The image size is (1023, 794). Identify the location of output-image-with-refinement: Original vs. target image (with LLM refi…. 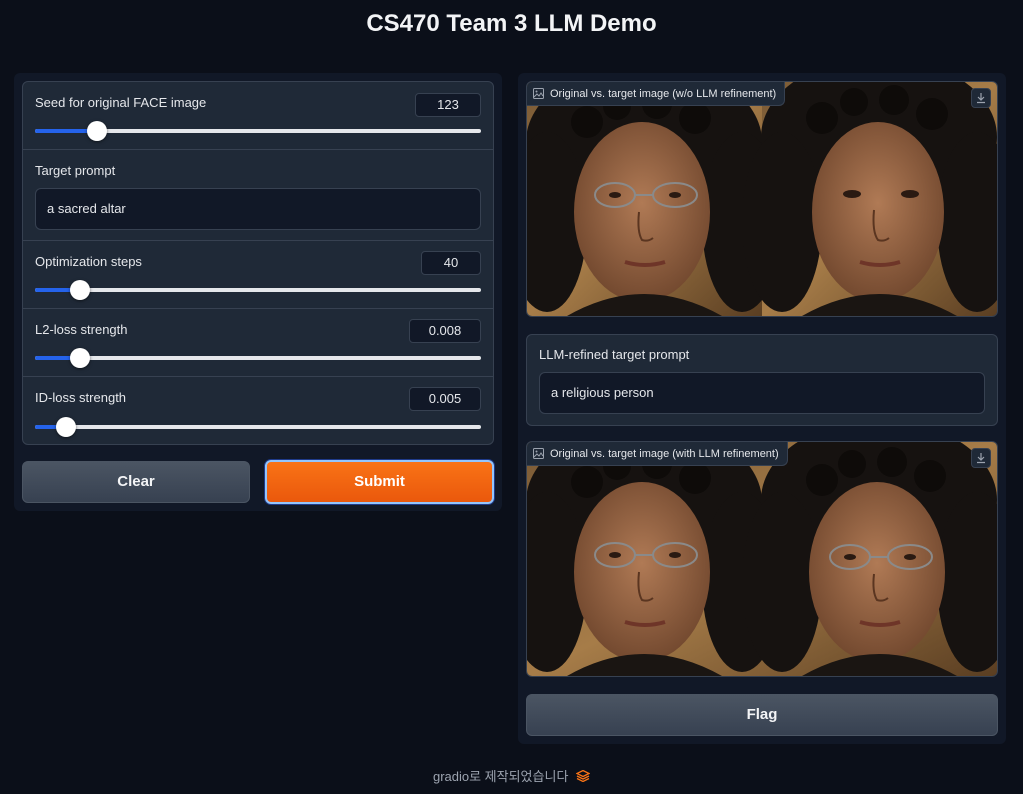
(762, 559).